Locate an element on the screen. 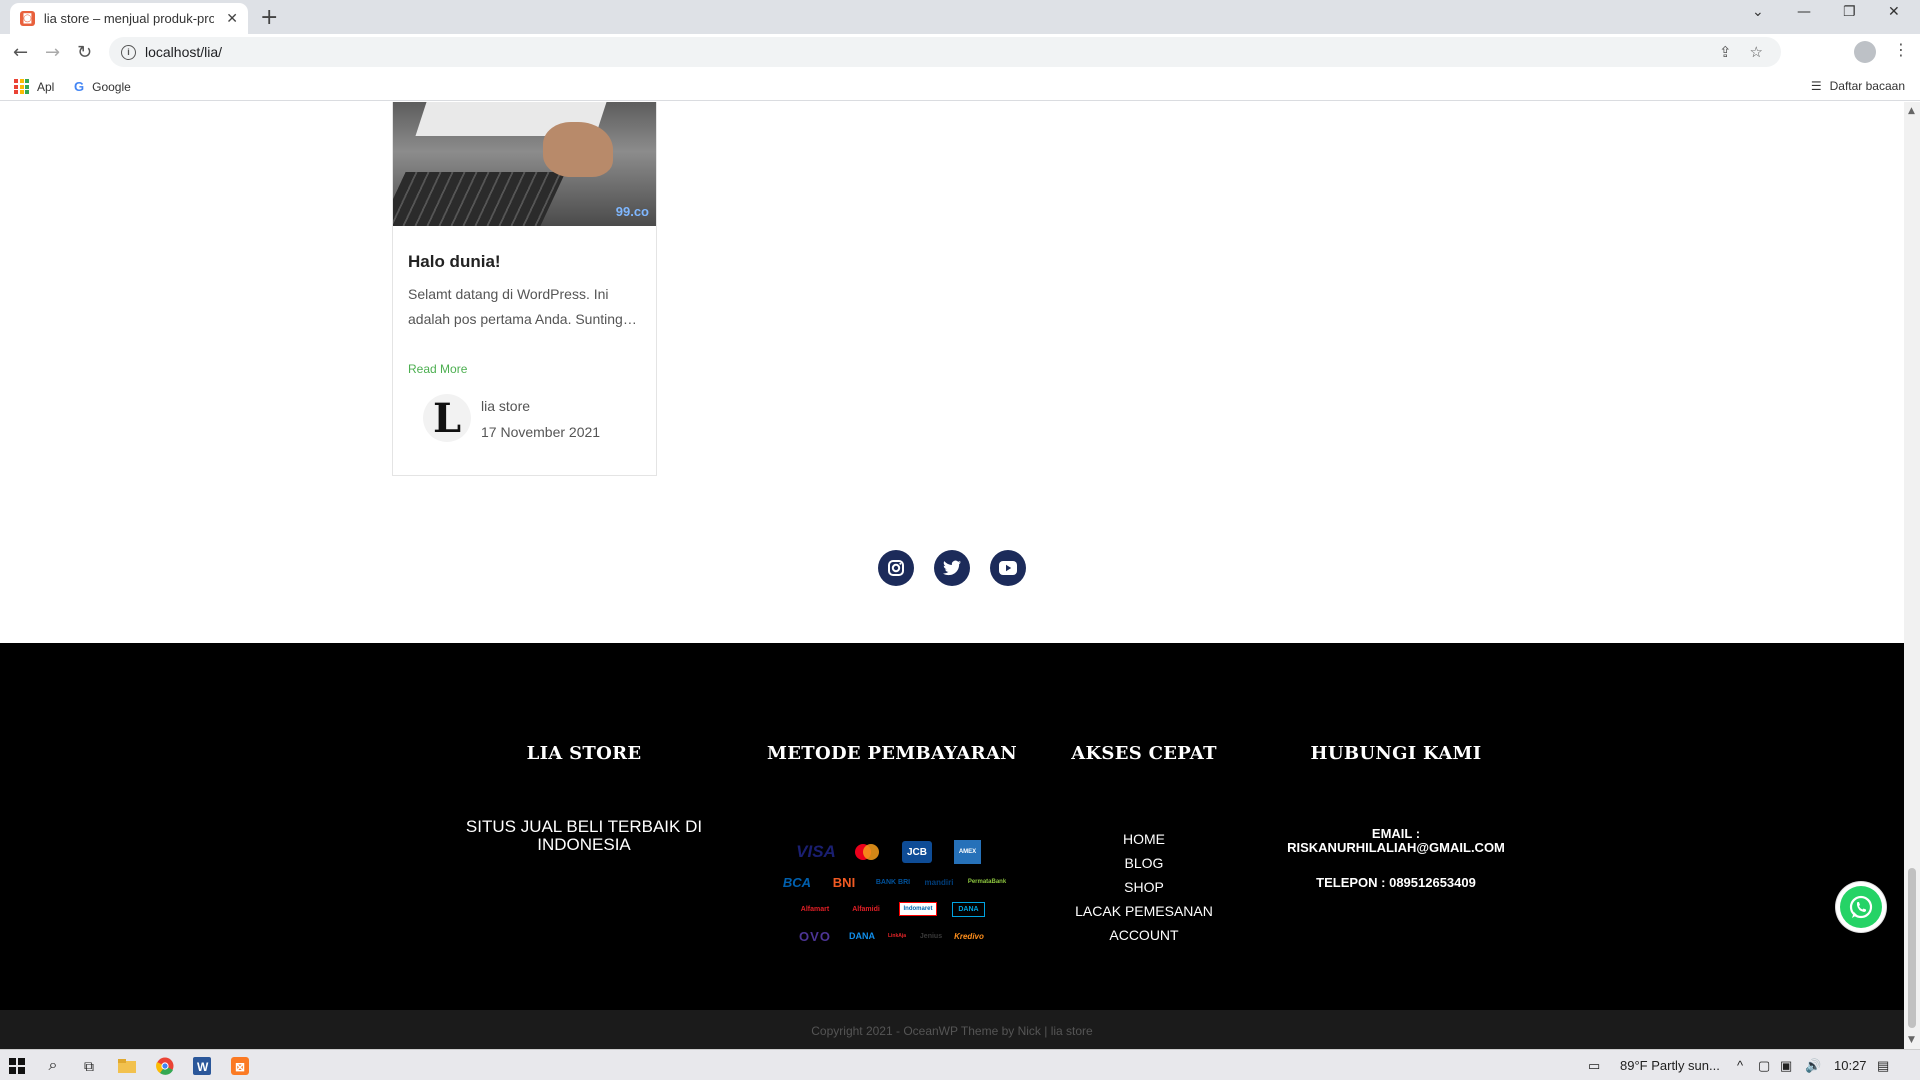  ovo-logo: OVO is located at coordinates (815, 936).